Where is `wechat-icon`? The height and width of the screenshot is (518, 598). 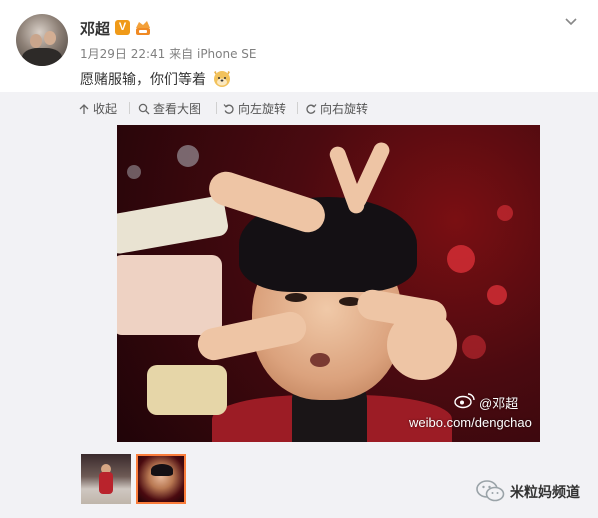 wechat-icon is located at coordinates (490, 491).